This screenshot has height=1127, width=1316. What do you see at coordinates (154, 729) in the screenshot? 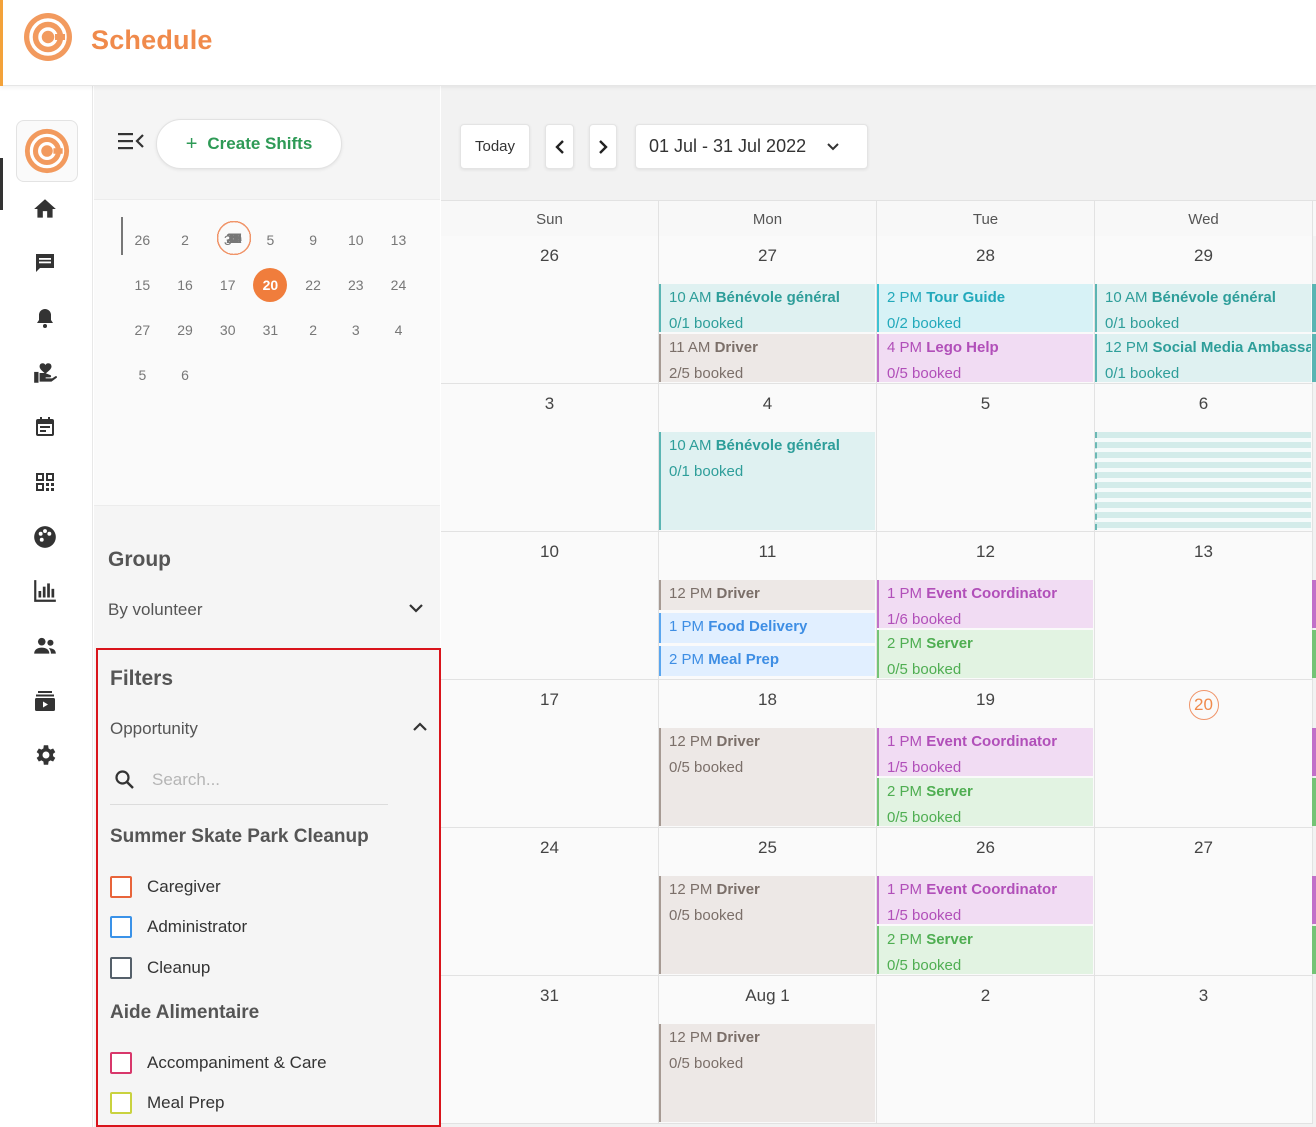
I see `opportunity-label: Opportunity` at bounding box center [154, 729].